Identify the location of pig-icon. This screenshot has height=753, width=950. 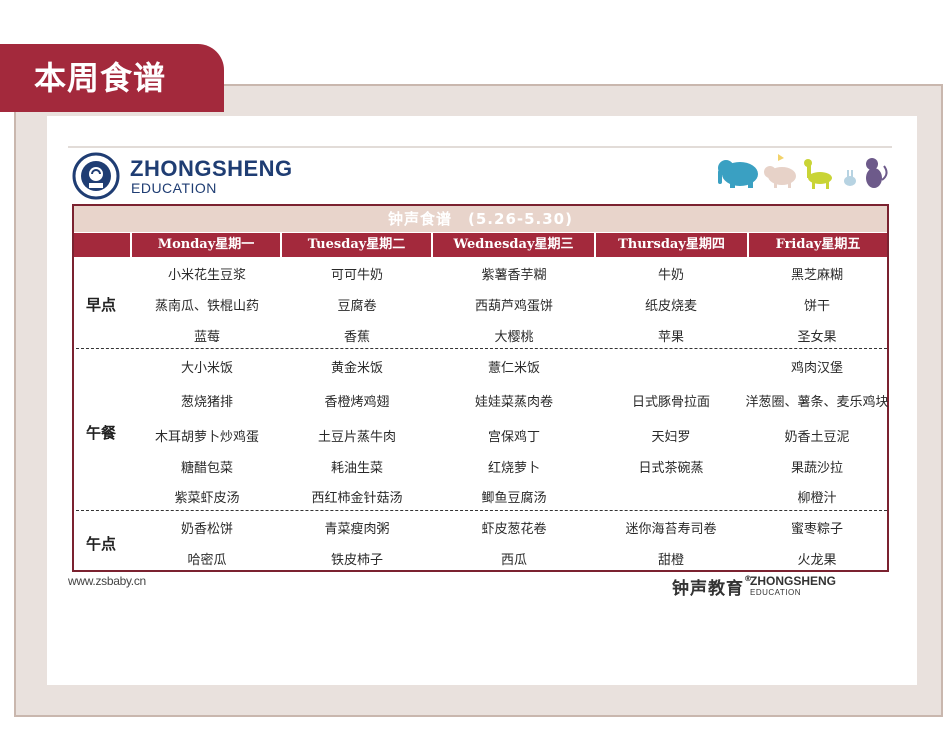
(780, 177).